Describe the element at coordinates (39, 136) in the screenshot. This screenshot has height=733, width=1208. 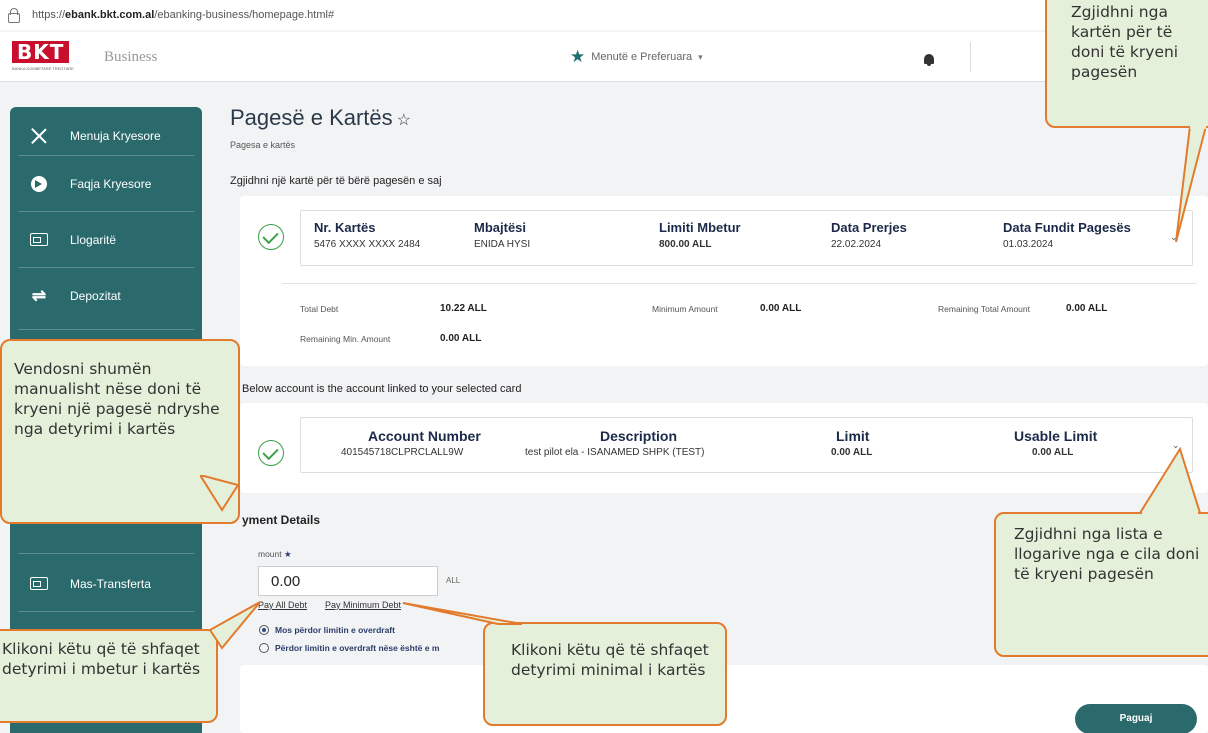
I see `close-icon` at that location.